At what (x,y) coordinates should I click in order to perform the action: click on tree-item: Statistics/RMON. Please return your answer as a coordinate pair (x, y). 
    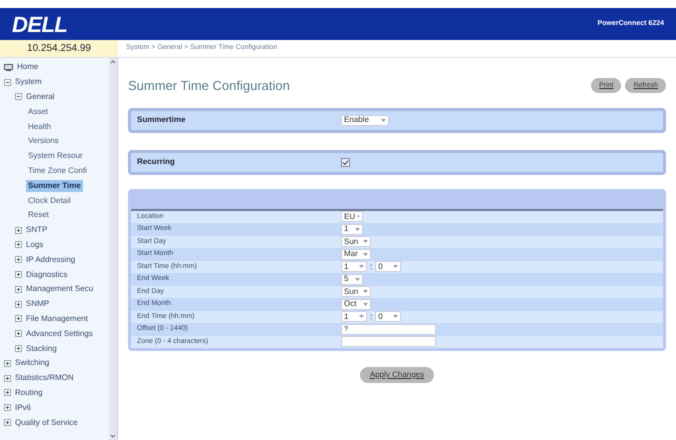
    Looking at the image, I should click on (44, 378).